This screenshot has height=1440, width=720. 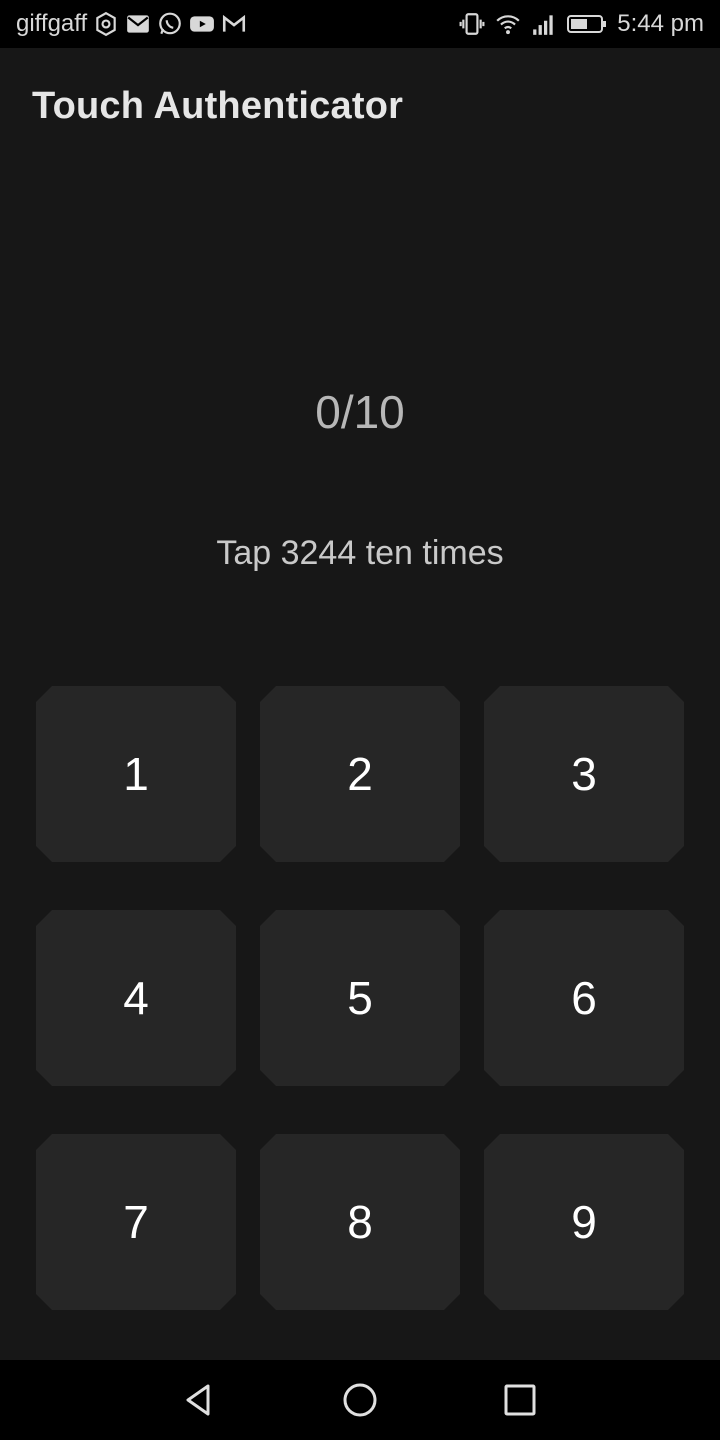 I want to click on app-bar: Touch Authenticator, so click(x=360, y=106).